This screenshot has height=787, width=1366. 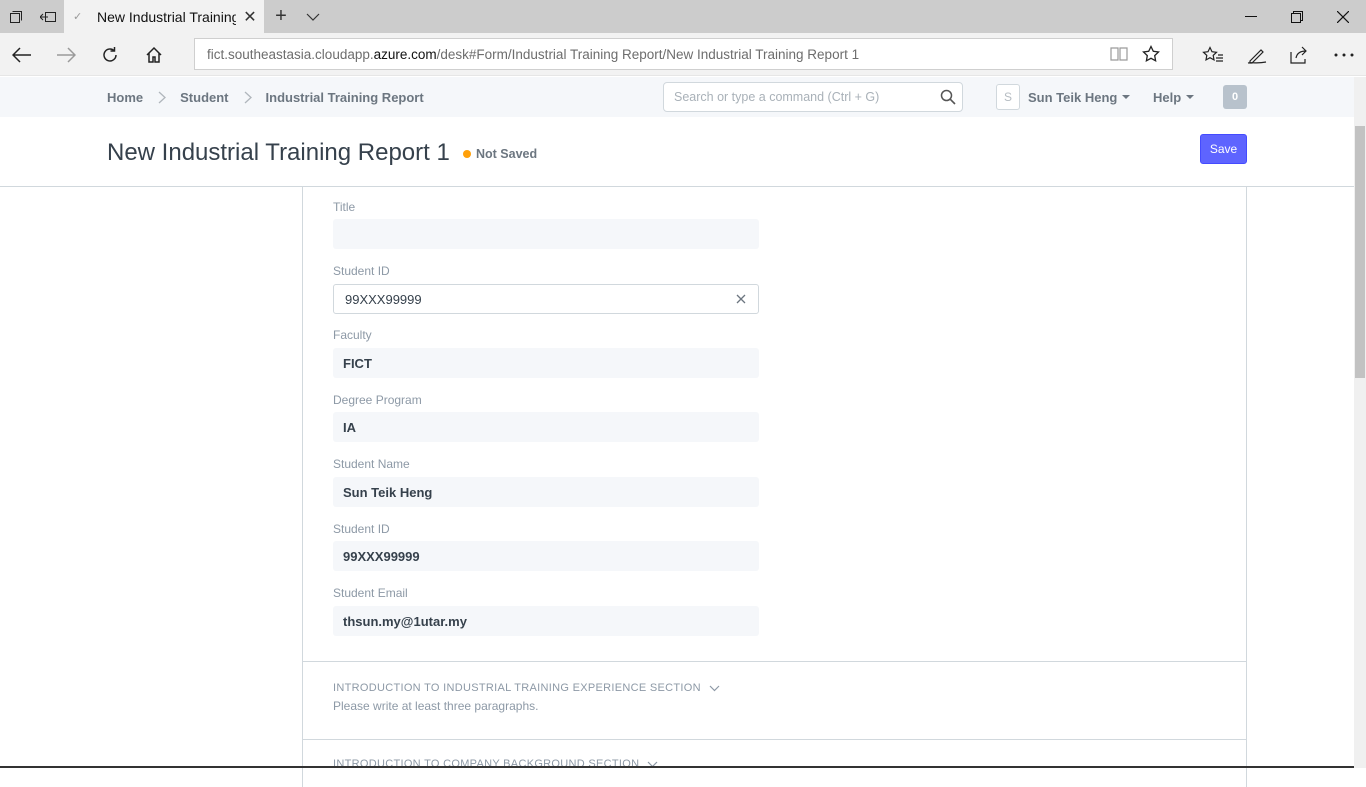 What do you see at coordinates (370, 593) in the screenshot?
I see `field-label-student-email: Student Email` at bounding box center [370, 593].